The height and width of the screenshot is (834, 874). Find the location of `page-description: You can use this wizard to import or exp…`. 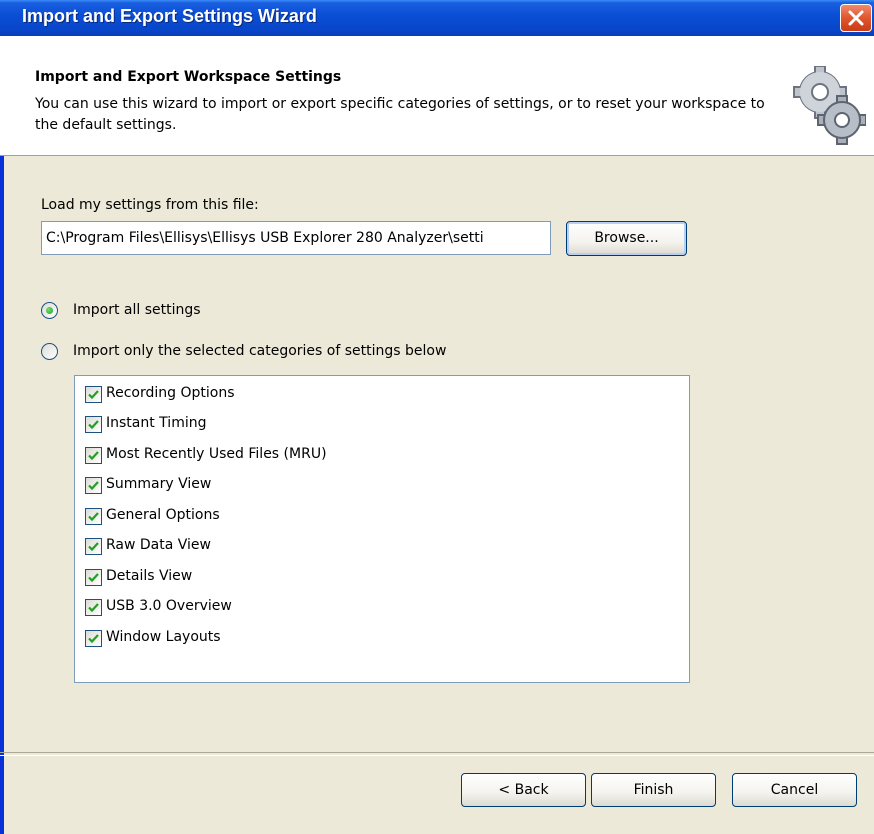

page-description: You can use this wizard to import or exp… is located at coordinates (400, 114).